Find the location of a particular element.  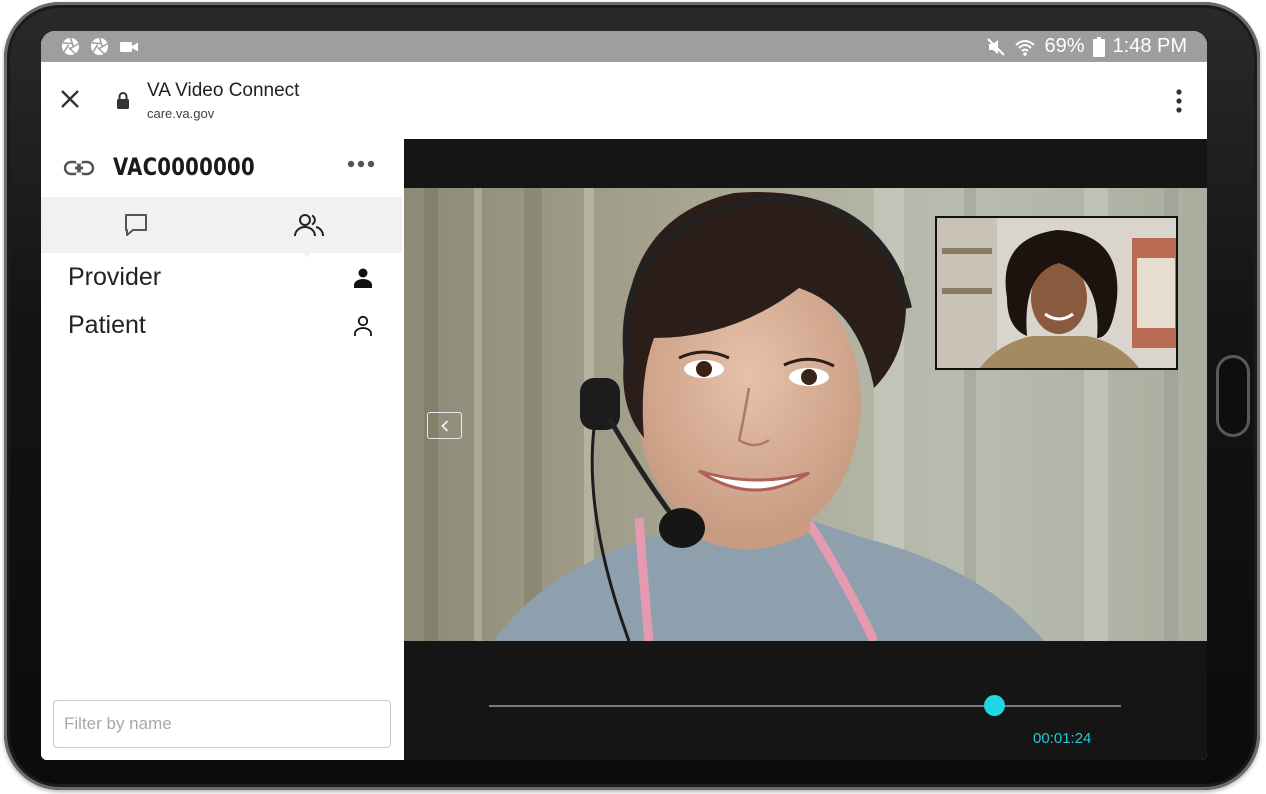

home-button is located at coordinates (1233, 396).